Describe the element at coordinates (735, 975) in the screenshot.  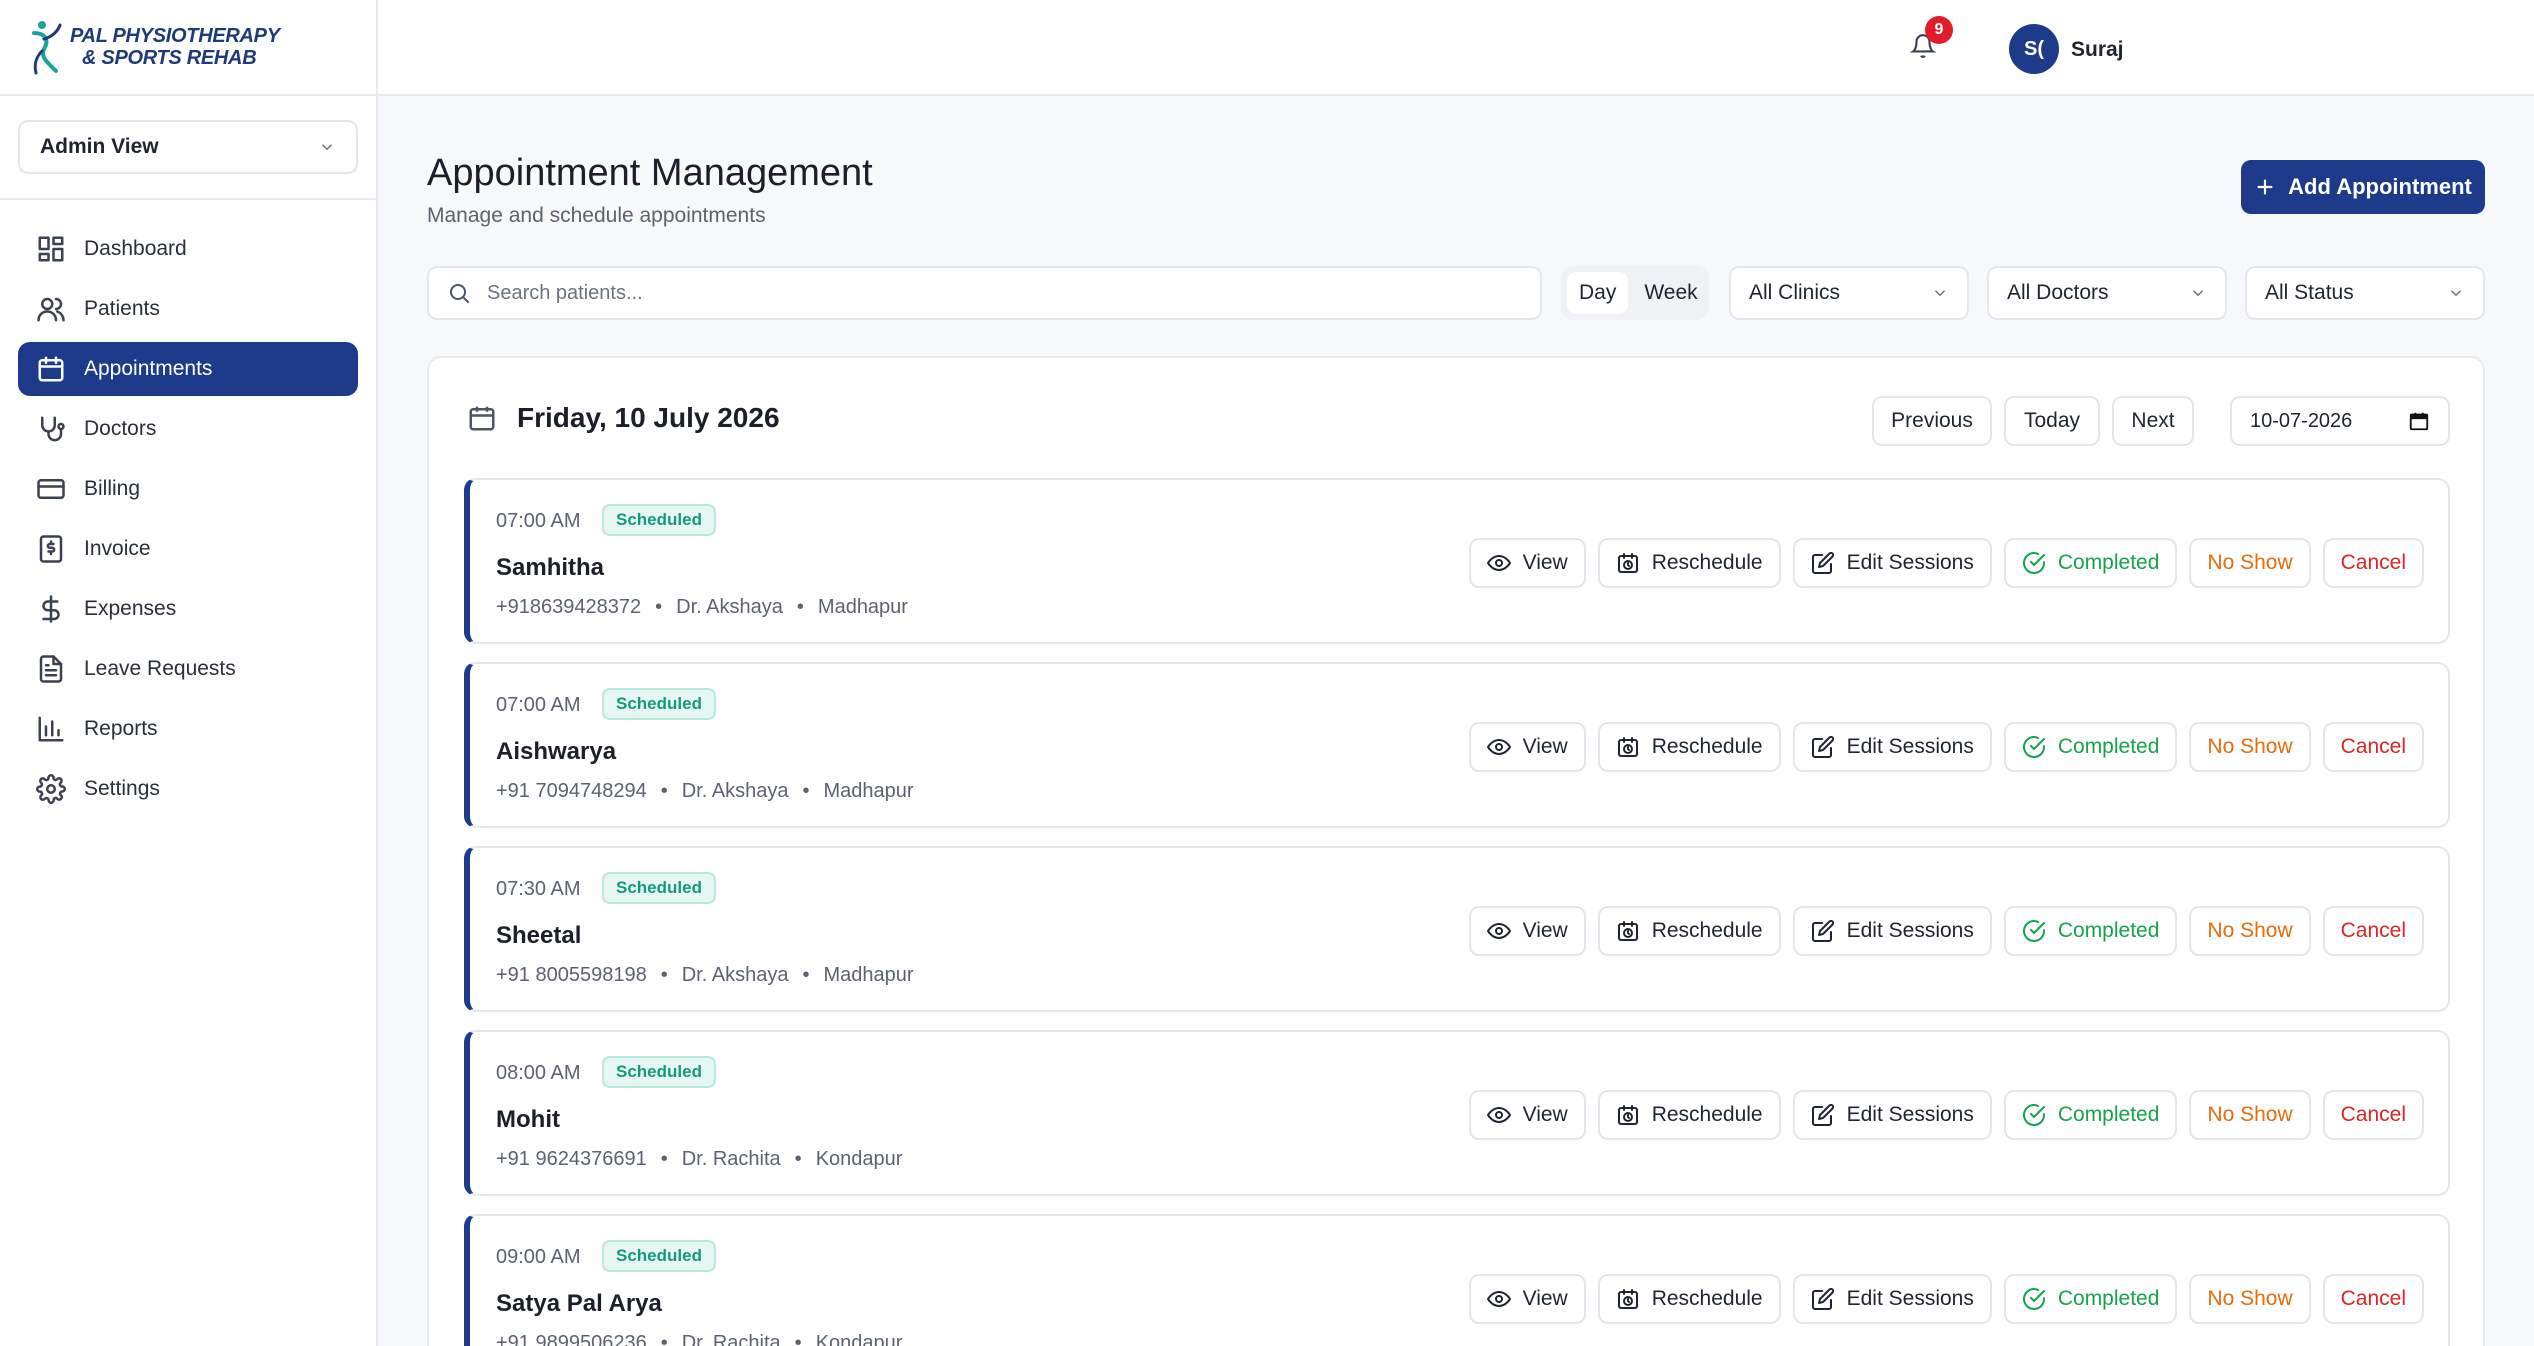
I see `doctor-name: Dr. Akshaya` at that location.